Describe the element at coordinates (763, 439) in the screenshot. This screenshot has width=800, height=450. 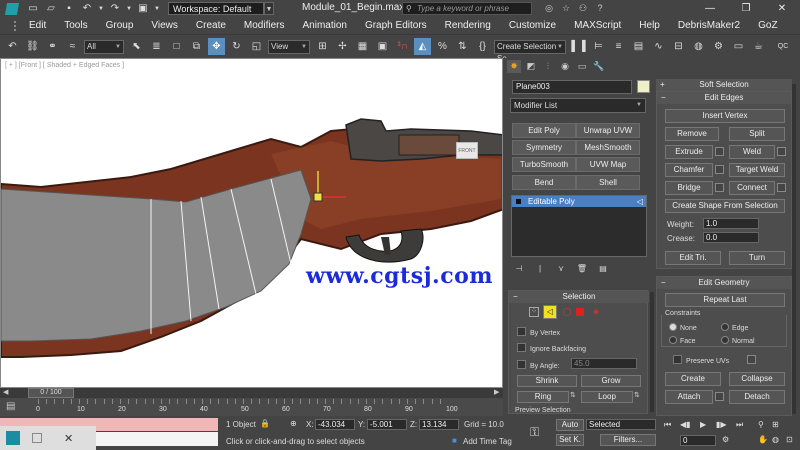
I see `pan-icon: ✋` at that location.